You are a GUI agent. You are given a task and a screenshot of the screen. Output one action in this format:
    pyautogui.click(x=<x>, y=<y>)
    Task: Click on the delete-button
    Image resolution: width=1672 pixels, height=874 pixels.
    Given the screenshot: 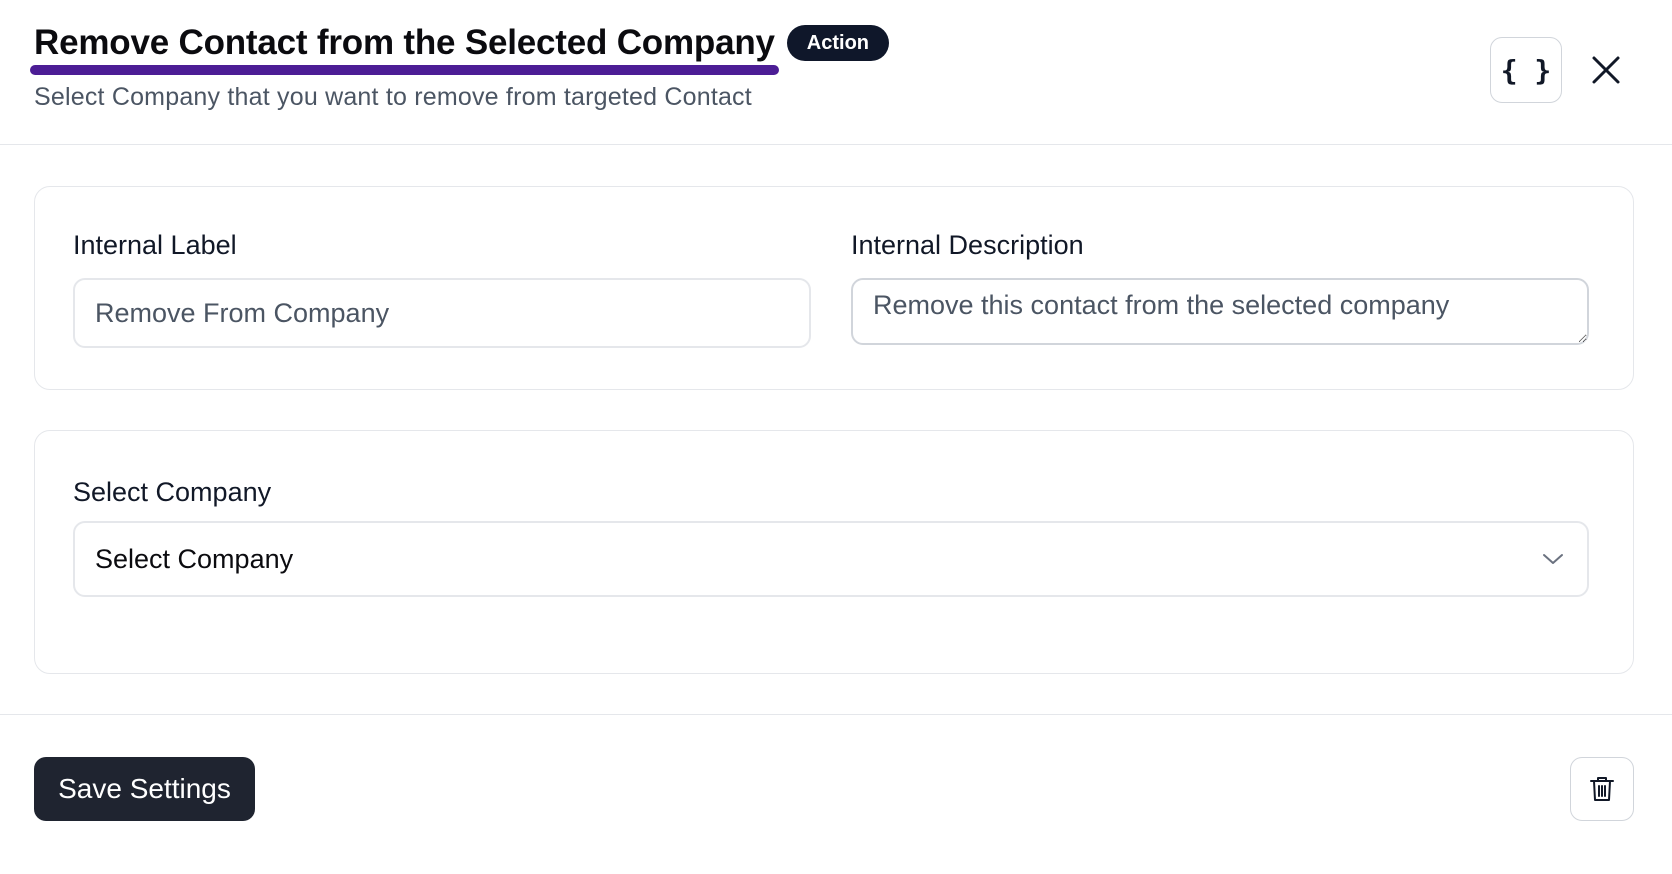 What is the action you would take?
    pyautogui.click(x=1602, y=789)
    